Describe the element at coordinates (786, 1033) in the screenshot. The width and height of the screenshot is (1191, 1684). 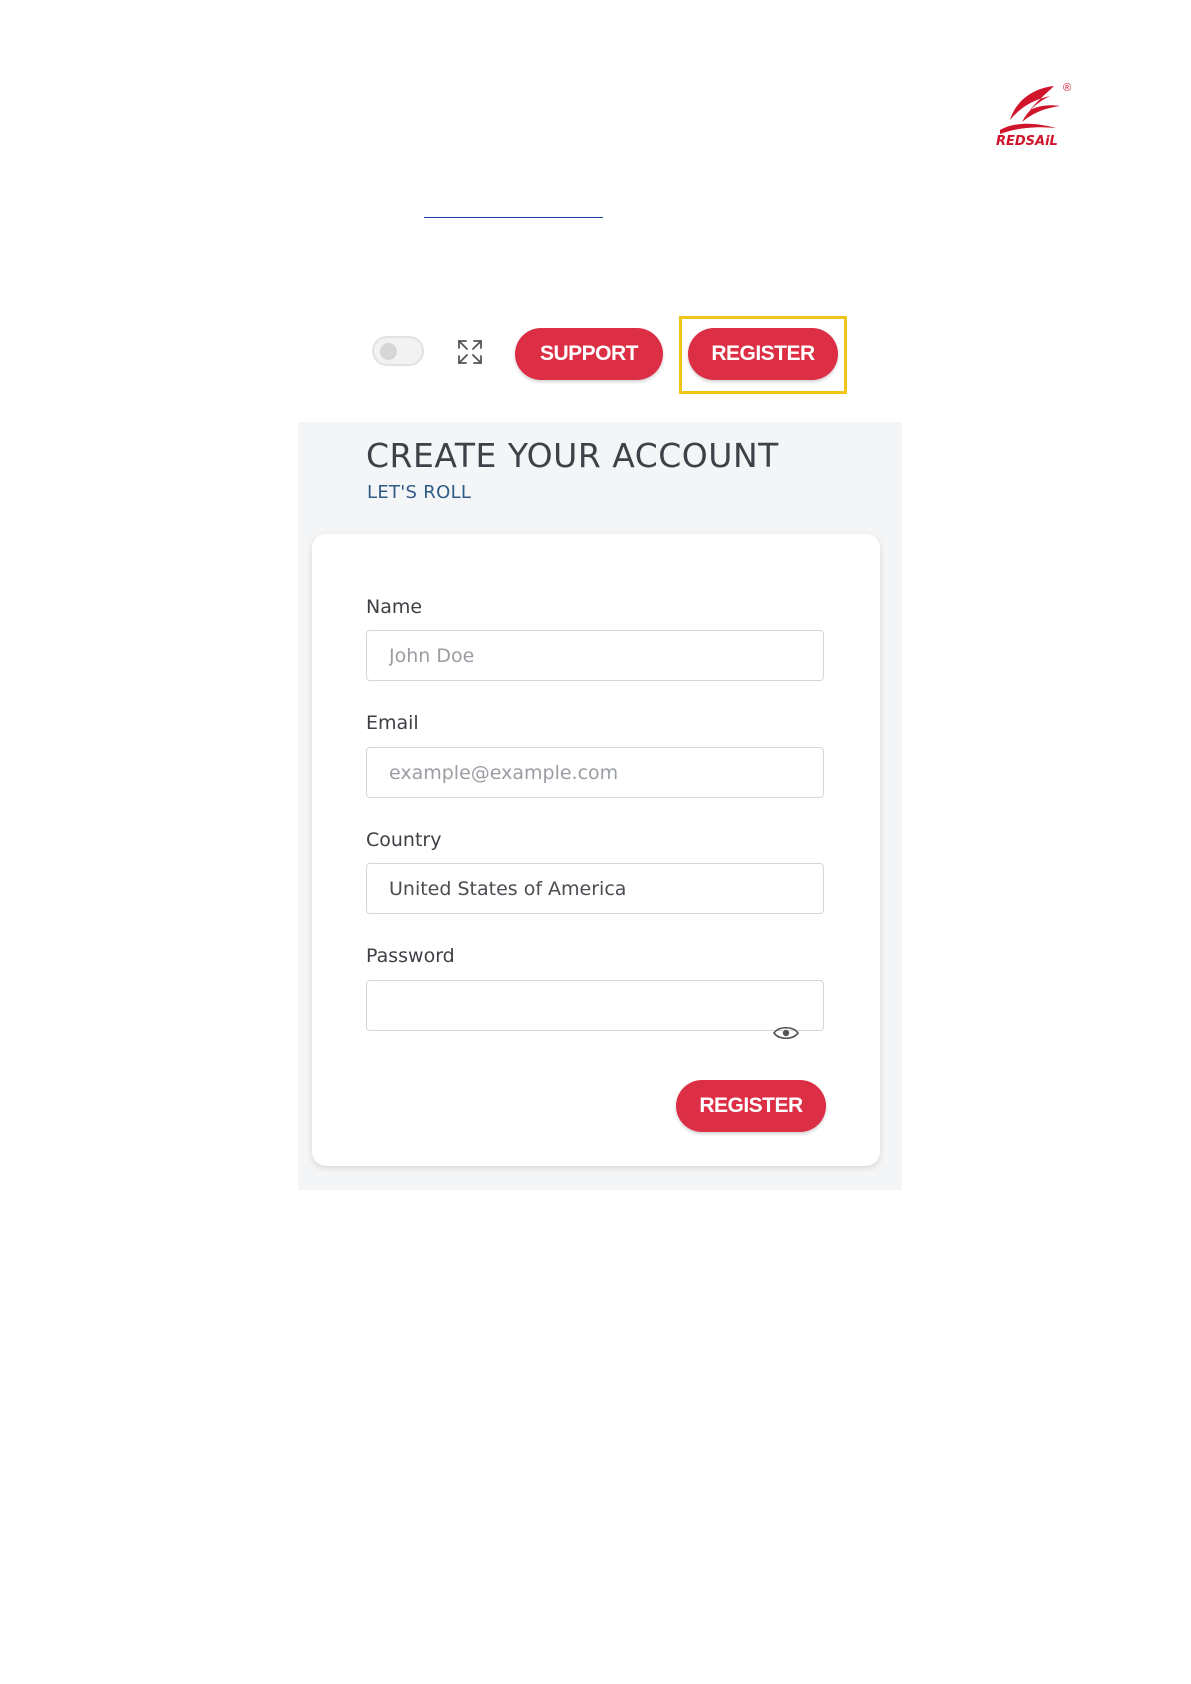
I see `show-password-eye-icon` at that location.